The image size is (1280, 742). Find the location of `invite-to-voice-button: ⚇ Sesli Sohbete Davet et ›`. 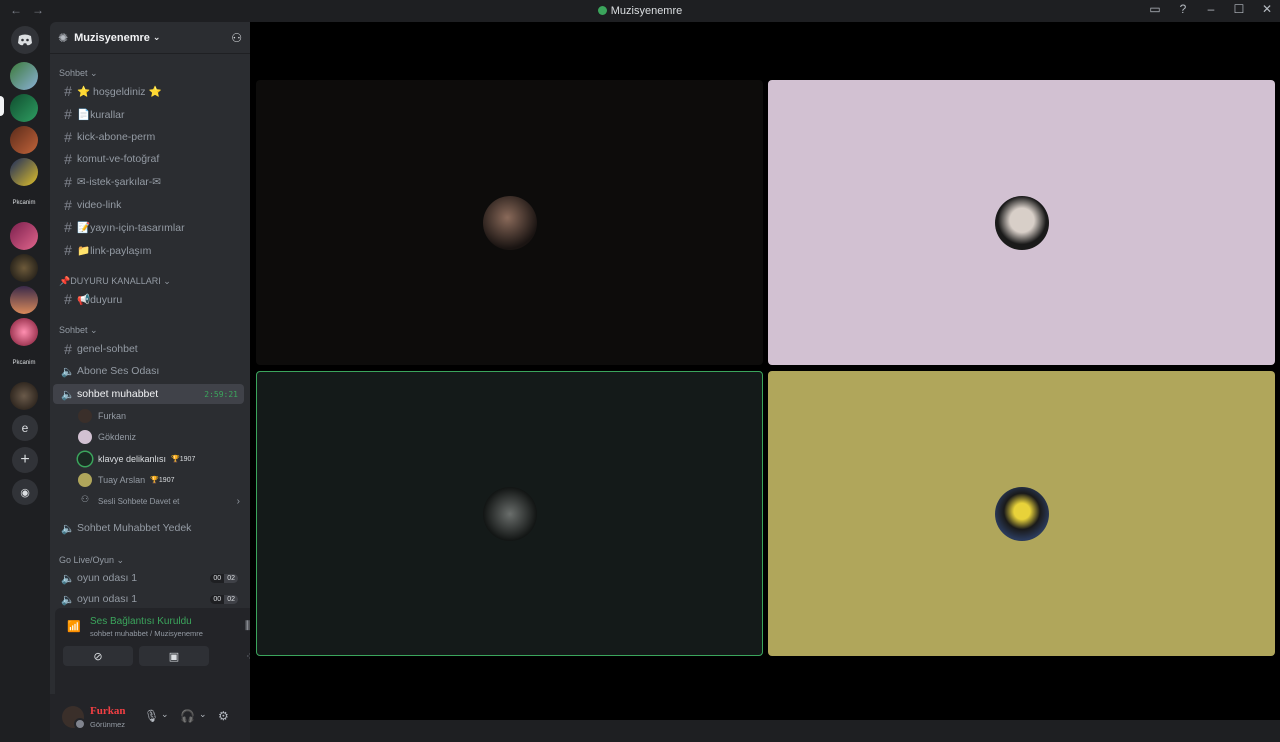

invite-to-voice-button: ⚇ Sesli Sohbete Davet et › is located at coordinates (159, 501).